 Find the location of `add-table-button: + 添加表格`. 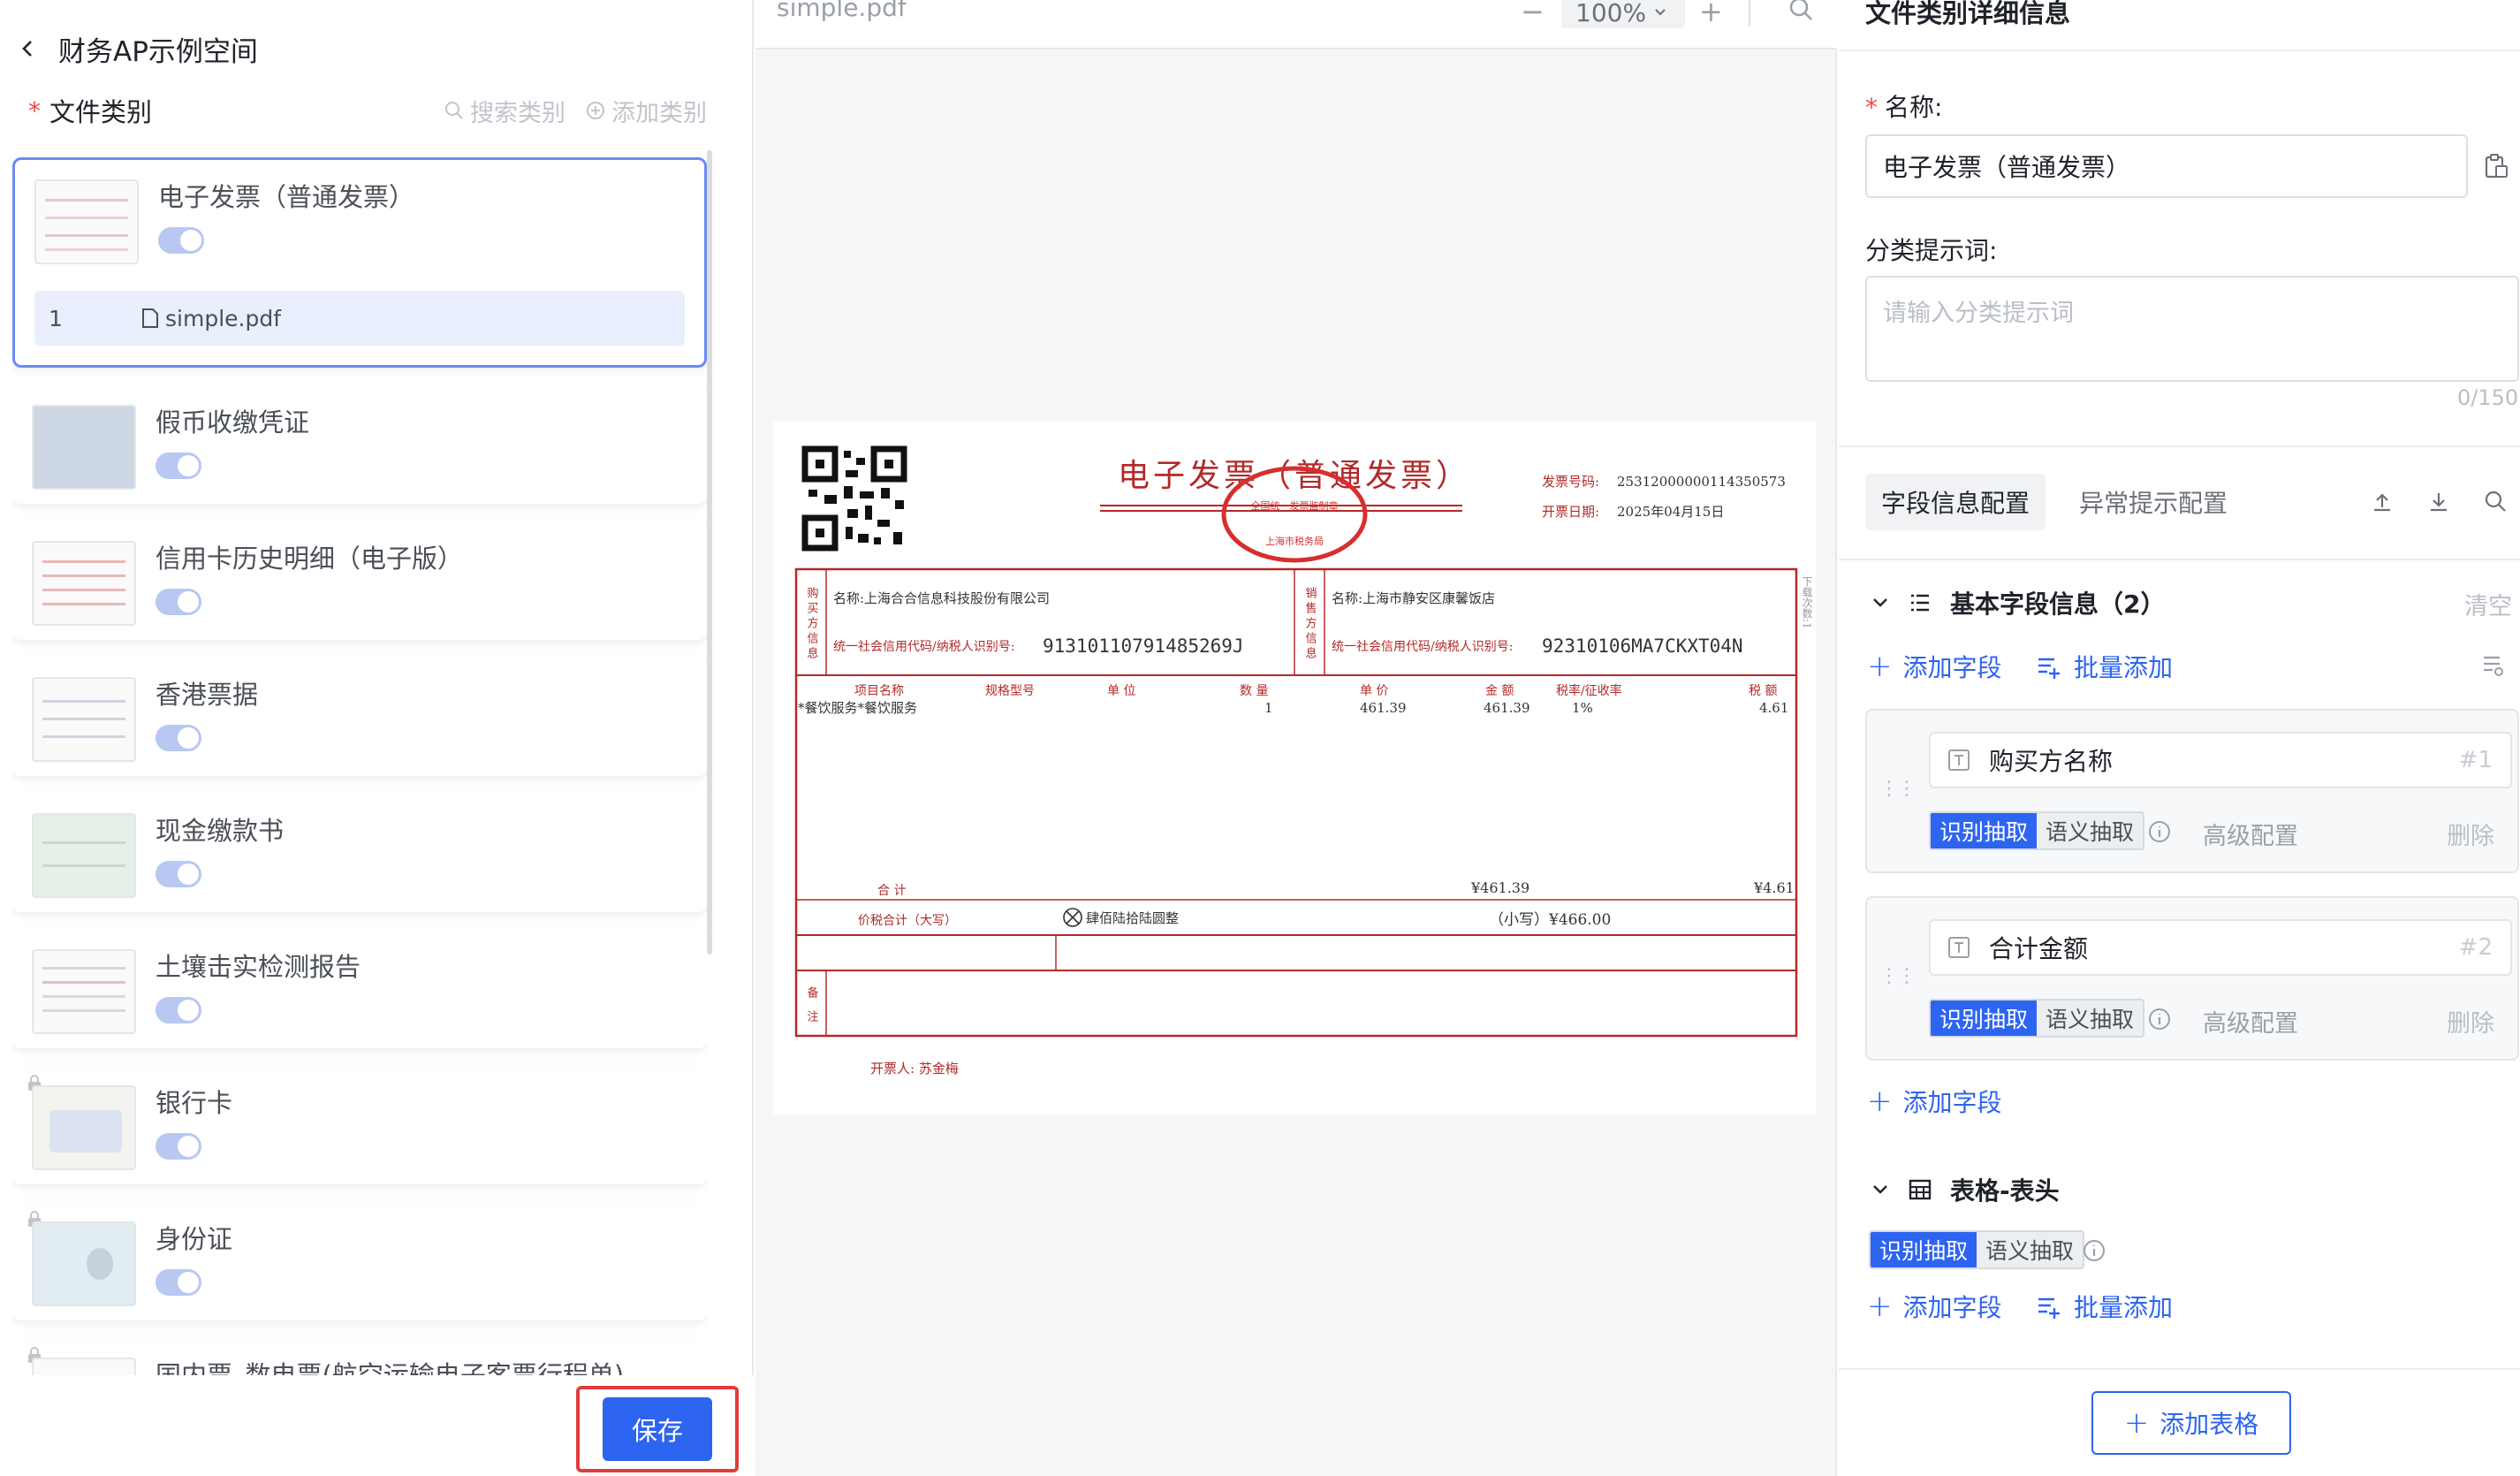

add-table-button: + 添加表格 is located at coordinates (2191, 1423).